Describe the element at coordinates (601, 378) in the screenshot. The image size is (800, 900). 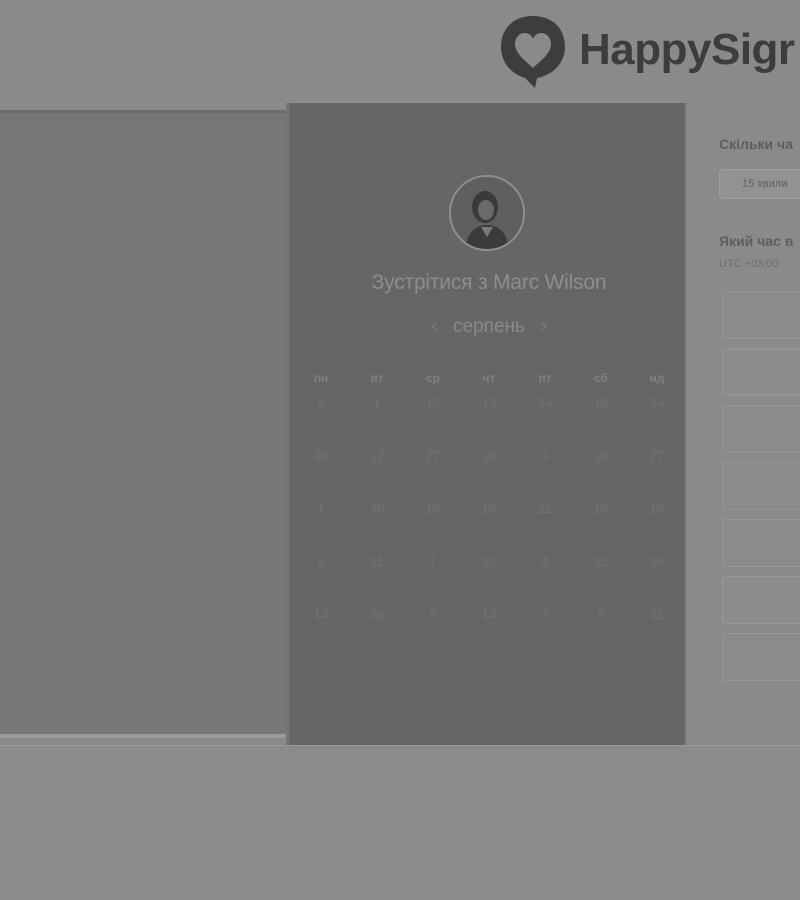
I see `weekday-label: сб` at that location.